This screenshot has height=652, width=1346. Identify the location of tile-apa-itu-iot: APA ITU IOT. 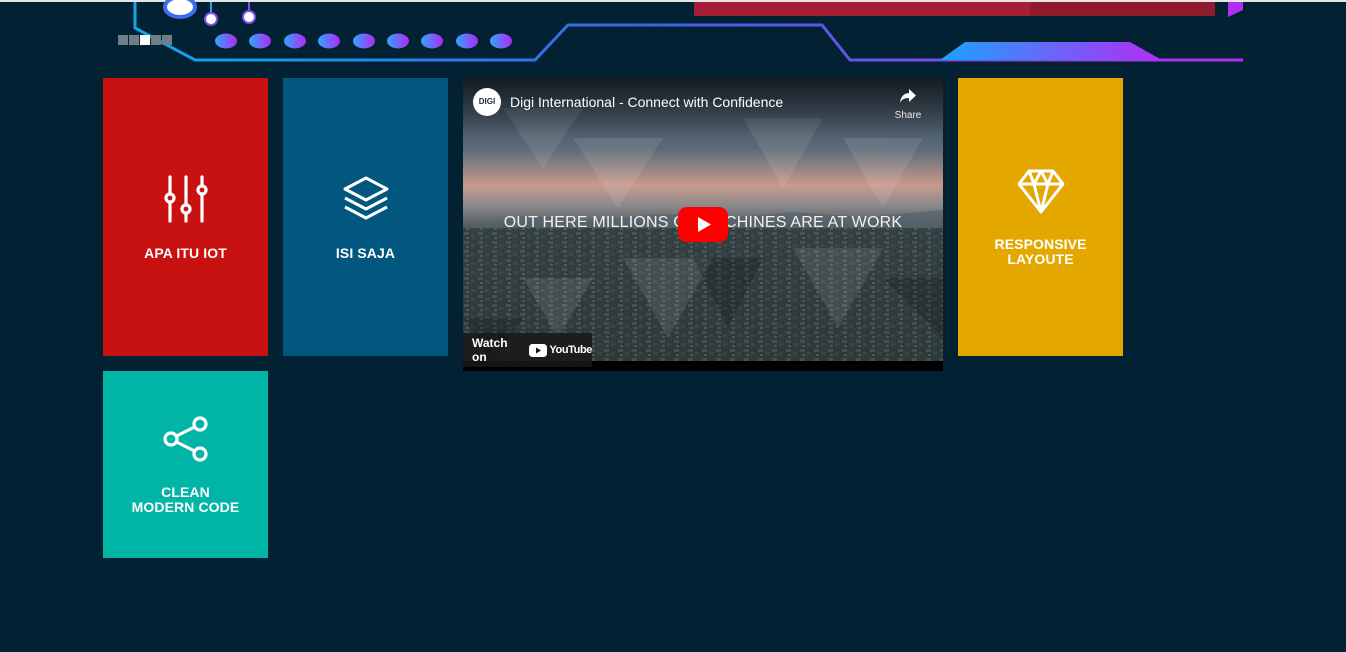
(185, 217).